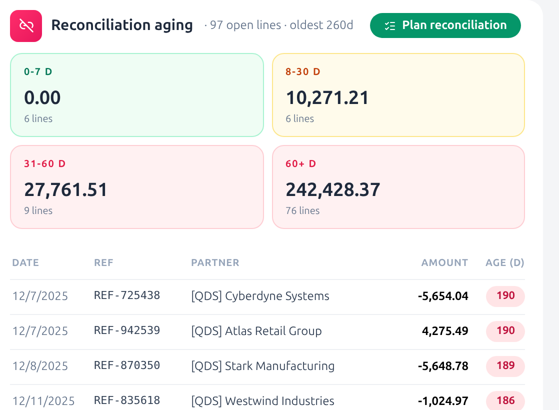 Image resolution: width=559 pixels, height=410 pixels. Describe the element at coordinates (302, 164) in the screenshot. I see `bucket-label: 60+ D` at that location.